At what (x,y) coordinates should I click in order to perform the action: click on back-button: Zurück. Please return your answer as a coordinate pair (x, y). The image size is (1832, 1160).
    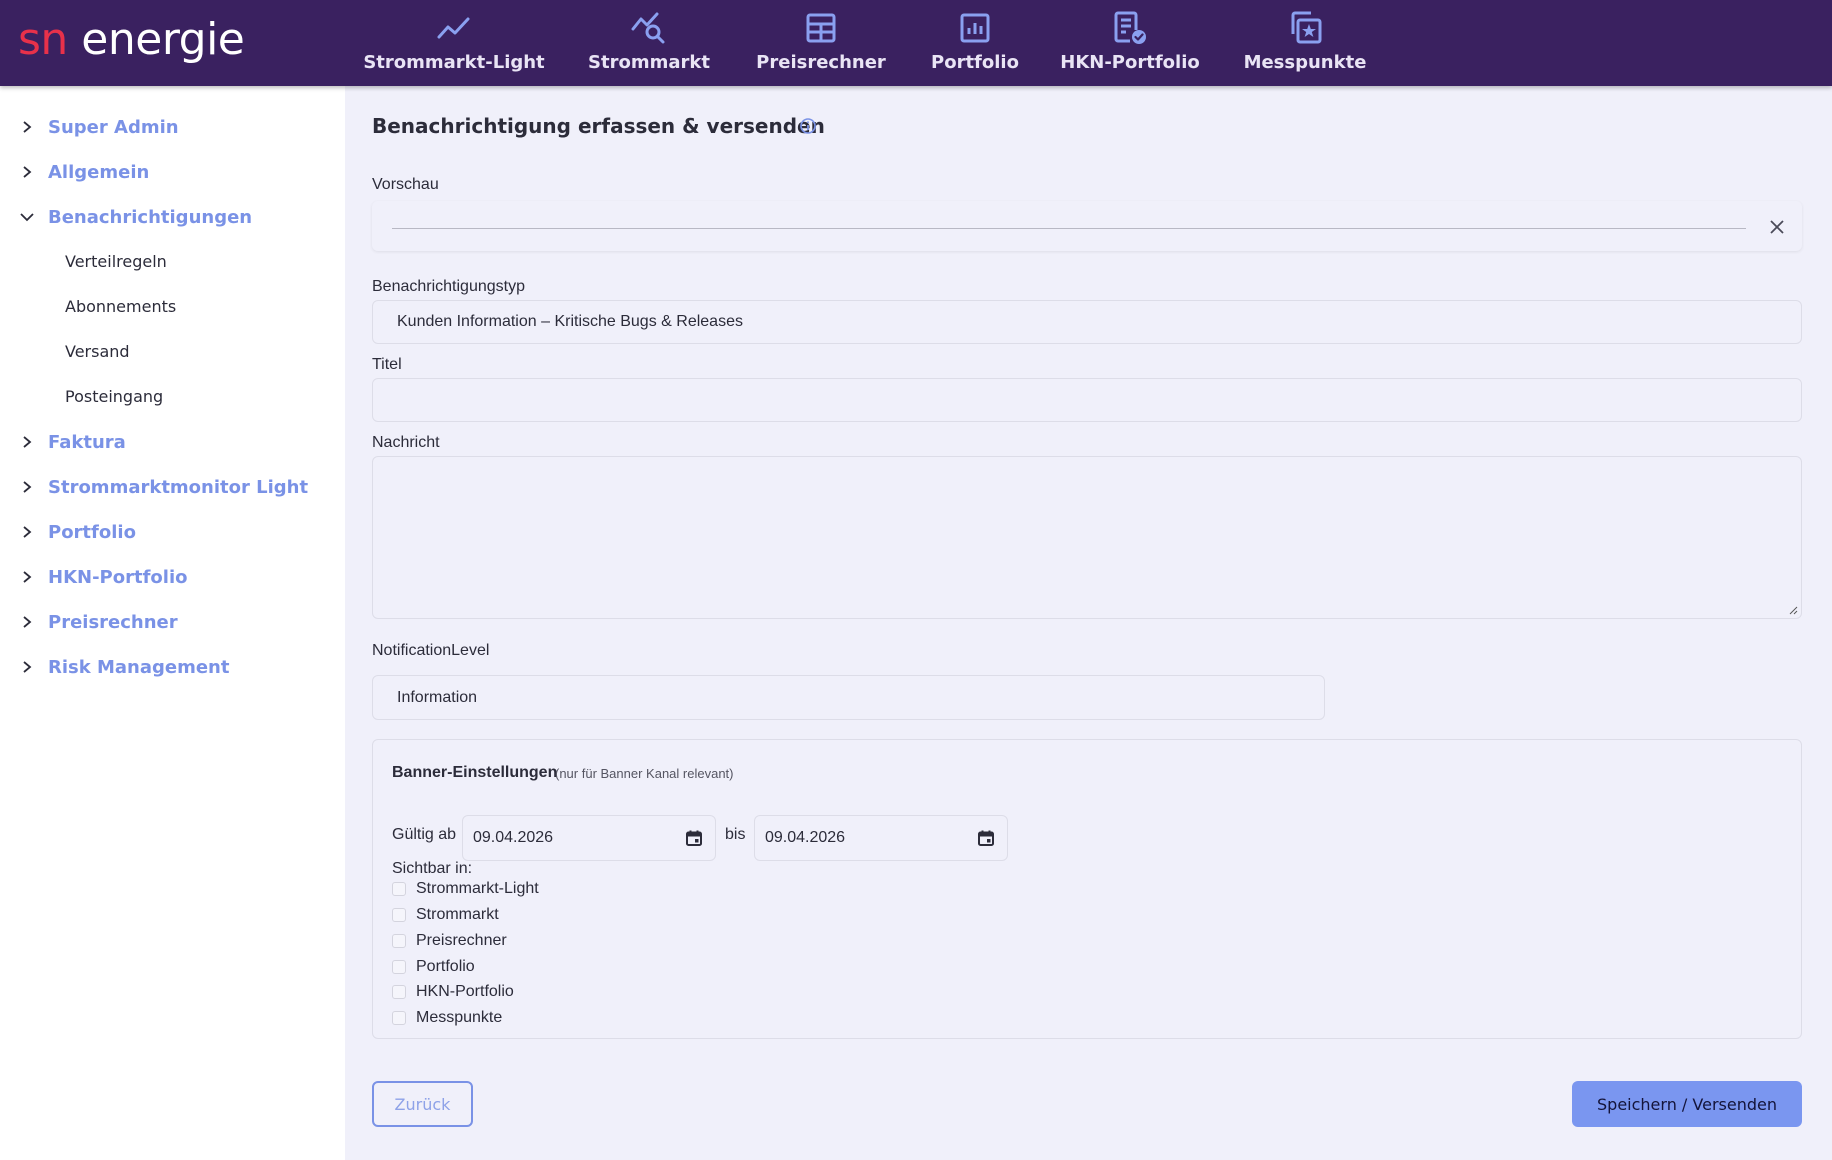
    Looking at the image, I should click on (422, 1104).